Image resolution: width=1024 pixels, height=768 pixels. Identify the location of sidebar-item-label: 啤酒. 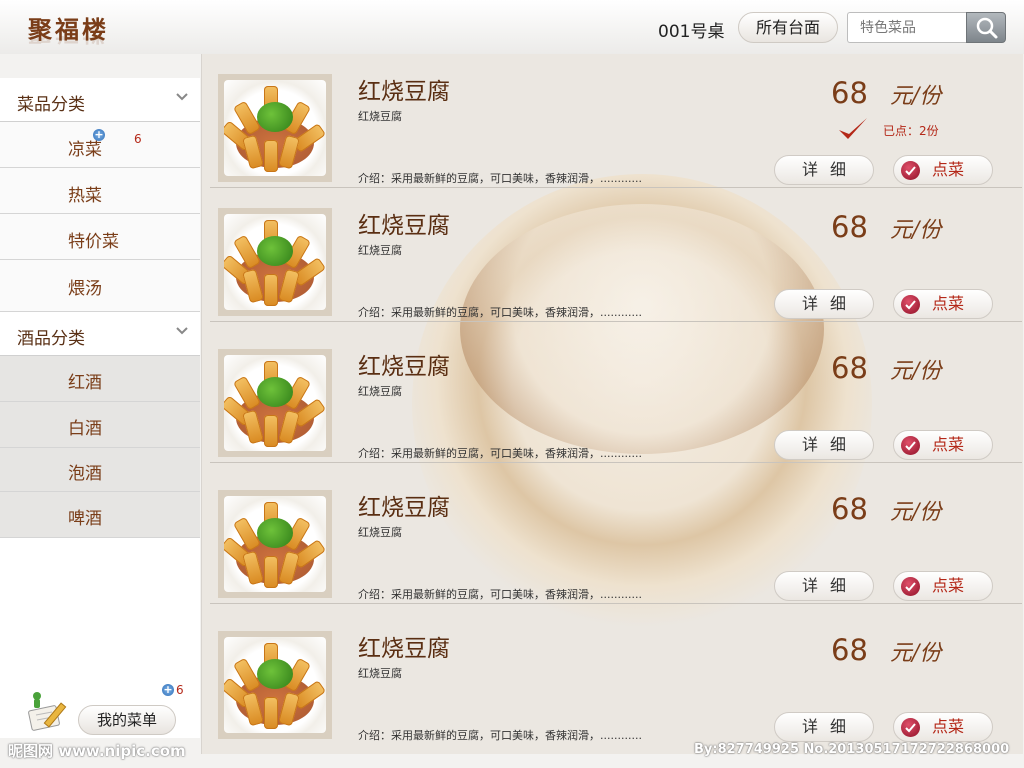
(85, 519).